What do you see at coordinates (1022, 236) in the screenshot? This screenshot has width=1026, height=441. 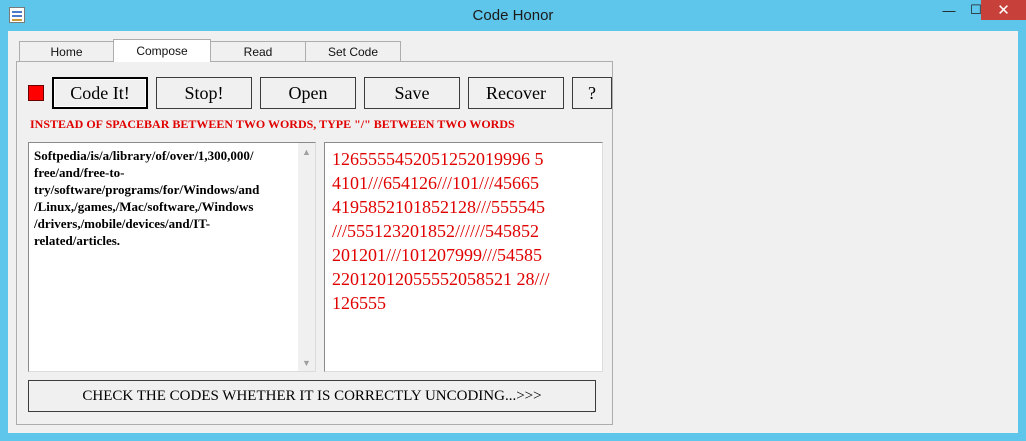 I see `window-border-right` at bounding box center [1022, 236].